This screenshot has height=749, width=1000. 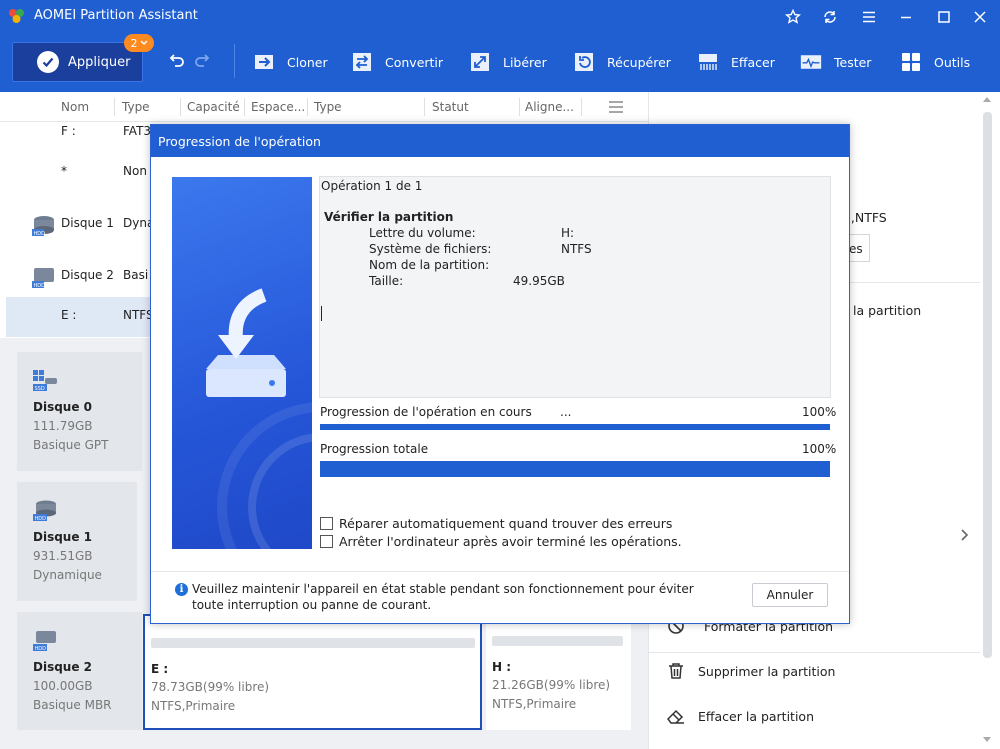 I want to click on pending-count: 2, so click(x=134, y=43).